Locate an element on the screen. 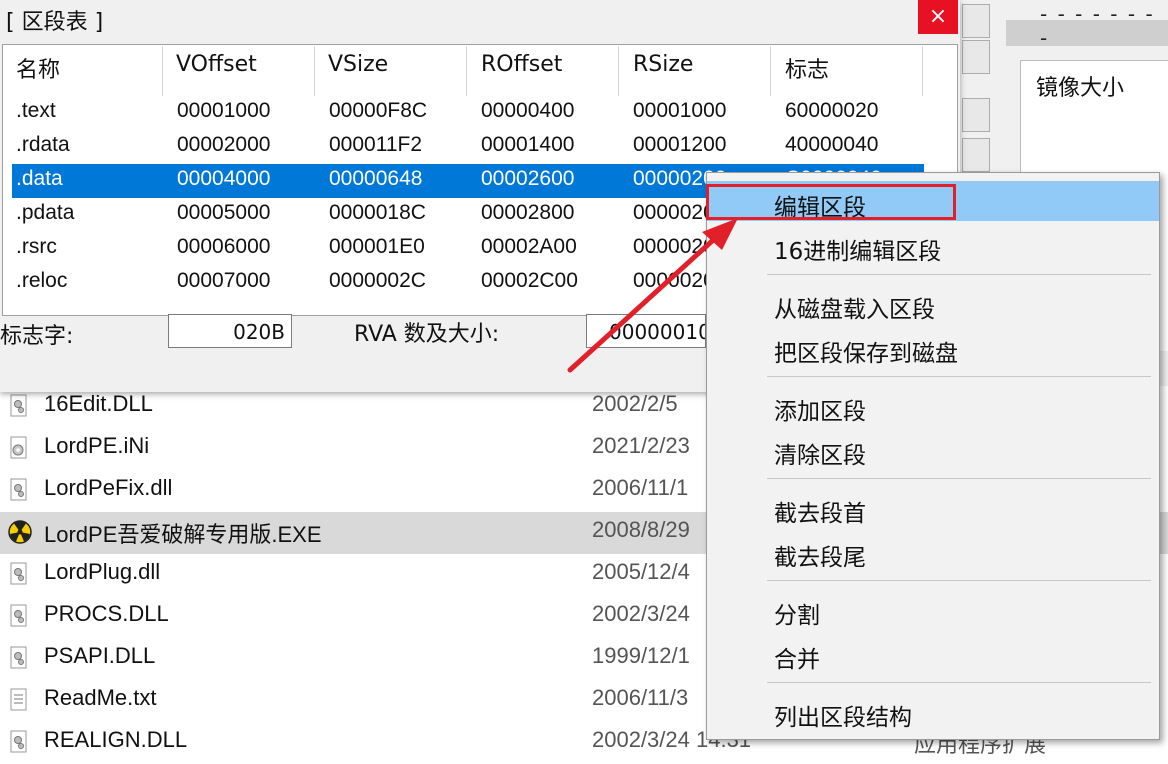  menu-item-label: 从磁盘载入区段 is located at coordinates (854, 310).